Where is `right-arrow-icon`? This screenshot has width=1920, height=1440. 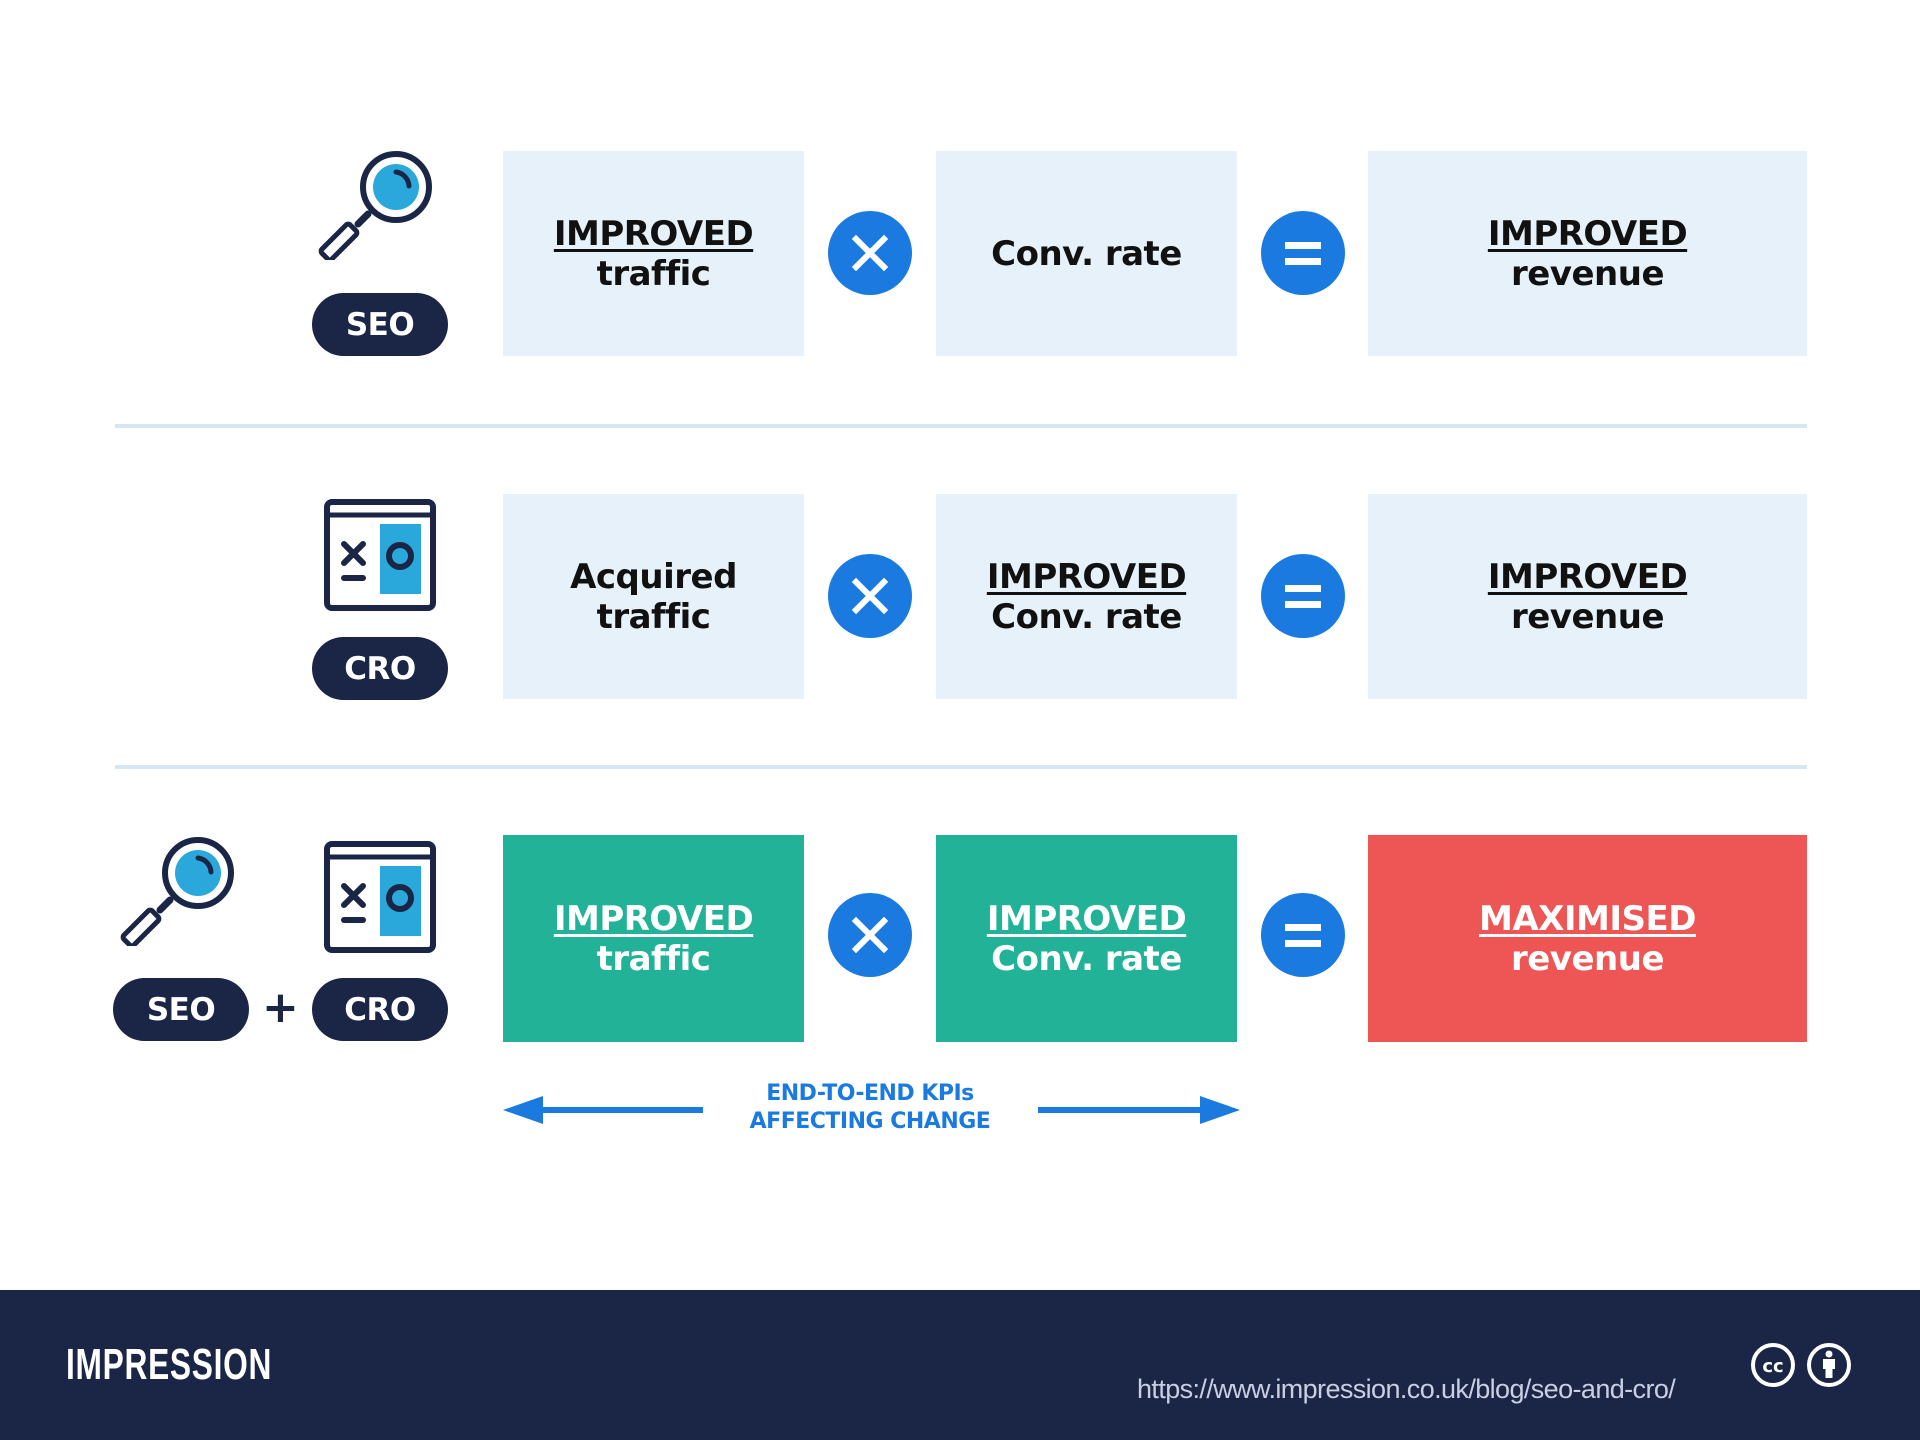
right-arrow-icon is located at coordinates (1139, 1110).